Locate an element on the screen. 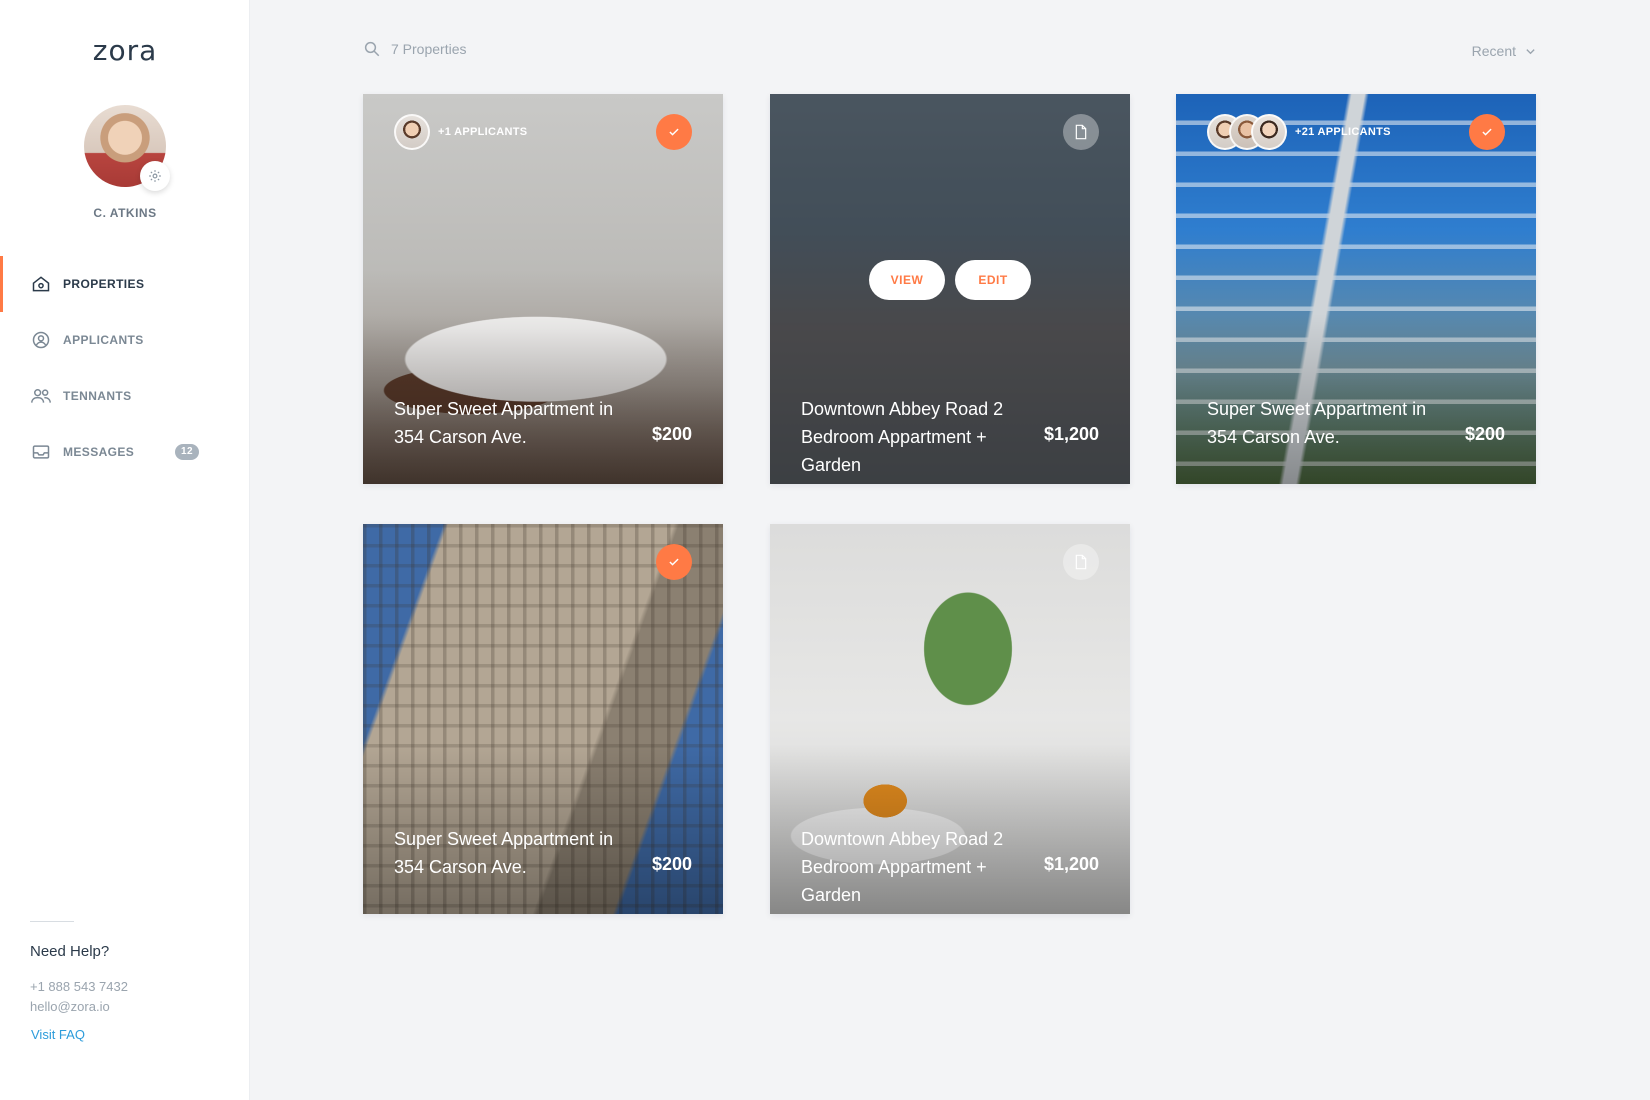  user-circle-icon is located at coordinates (41, 340).